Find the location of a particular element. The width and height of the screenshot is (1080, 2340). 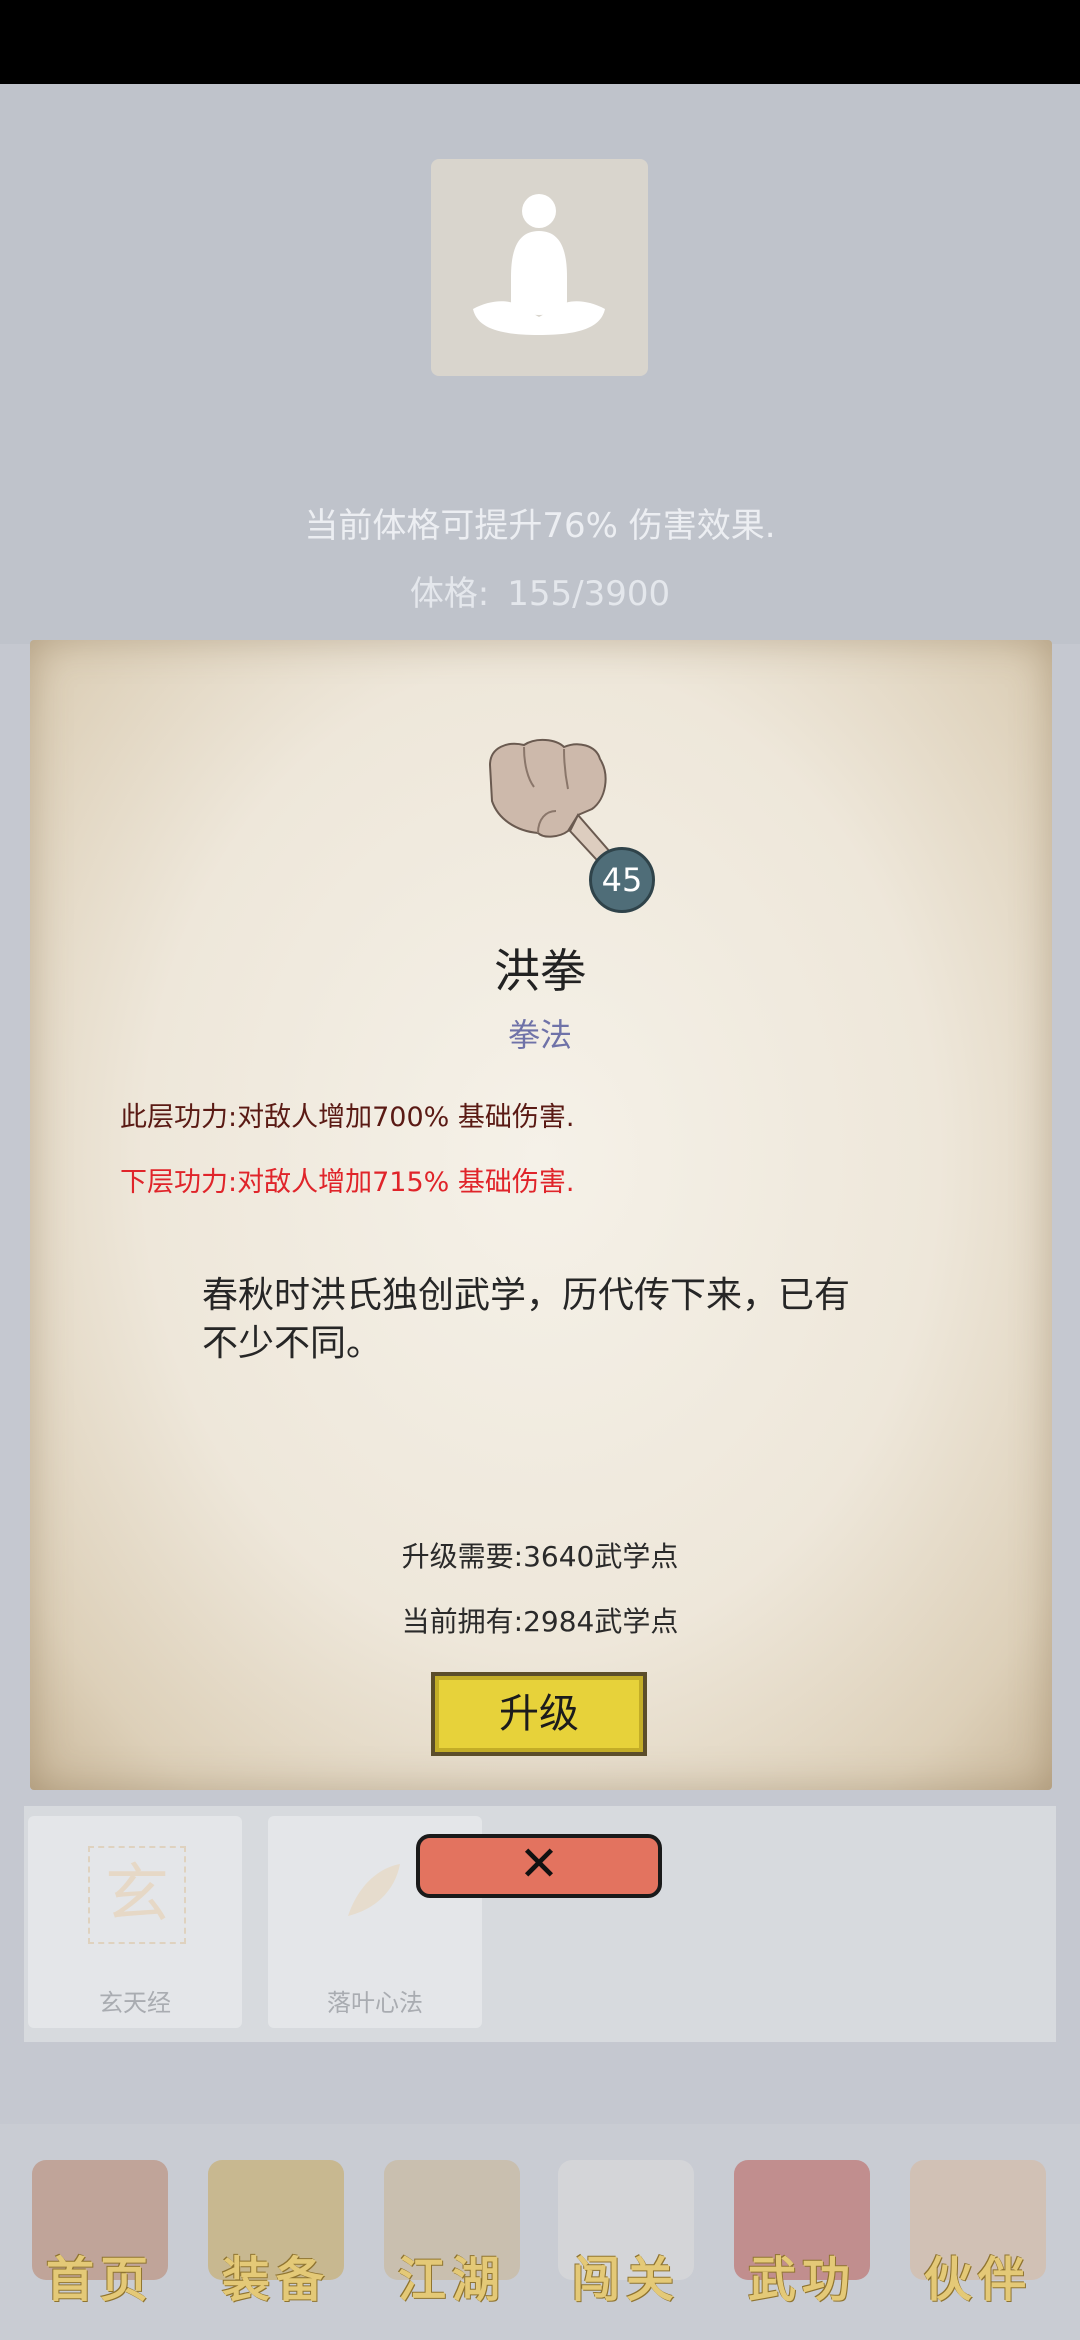

skill-name: 洪拳 is located at coordinates (540, 971).